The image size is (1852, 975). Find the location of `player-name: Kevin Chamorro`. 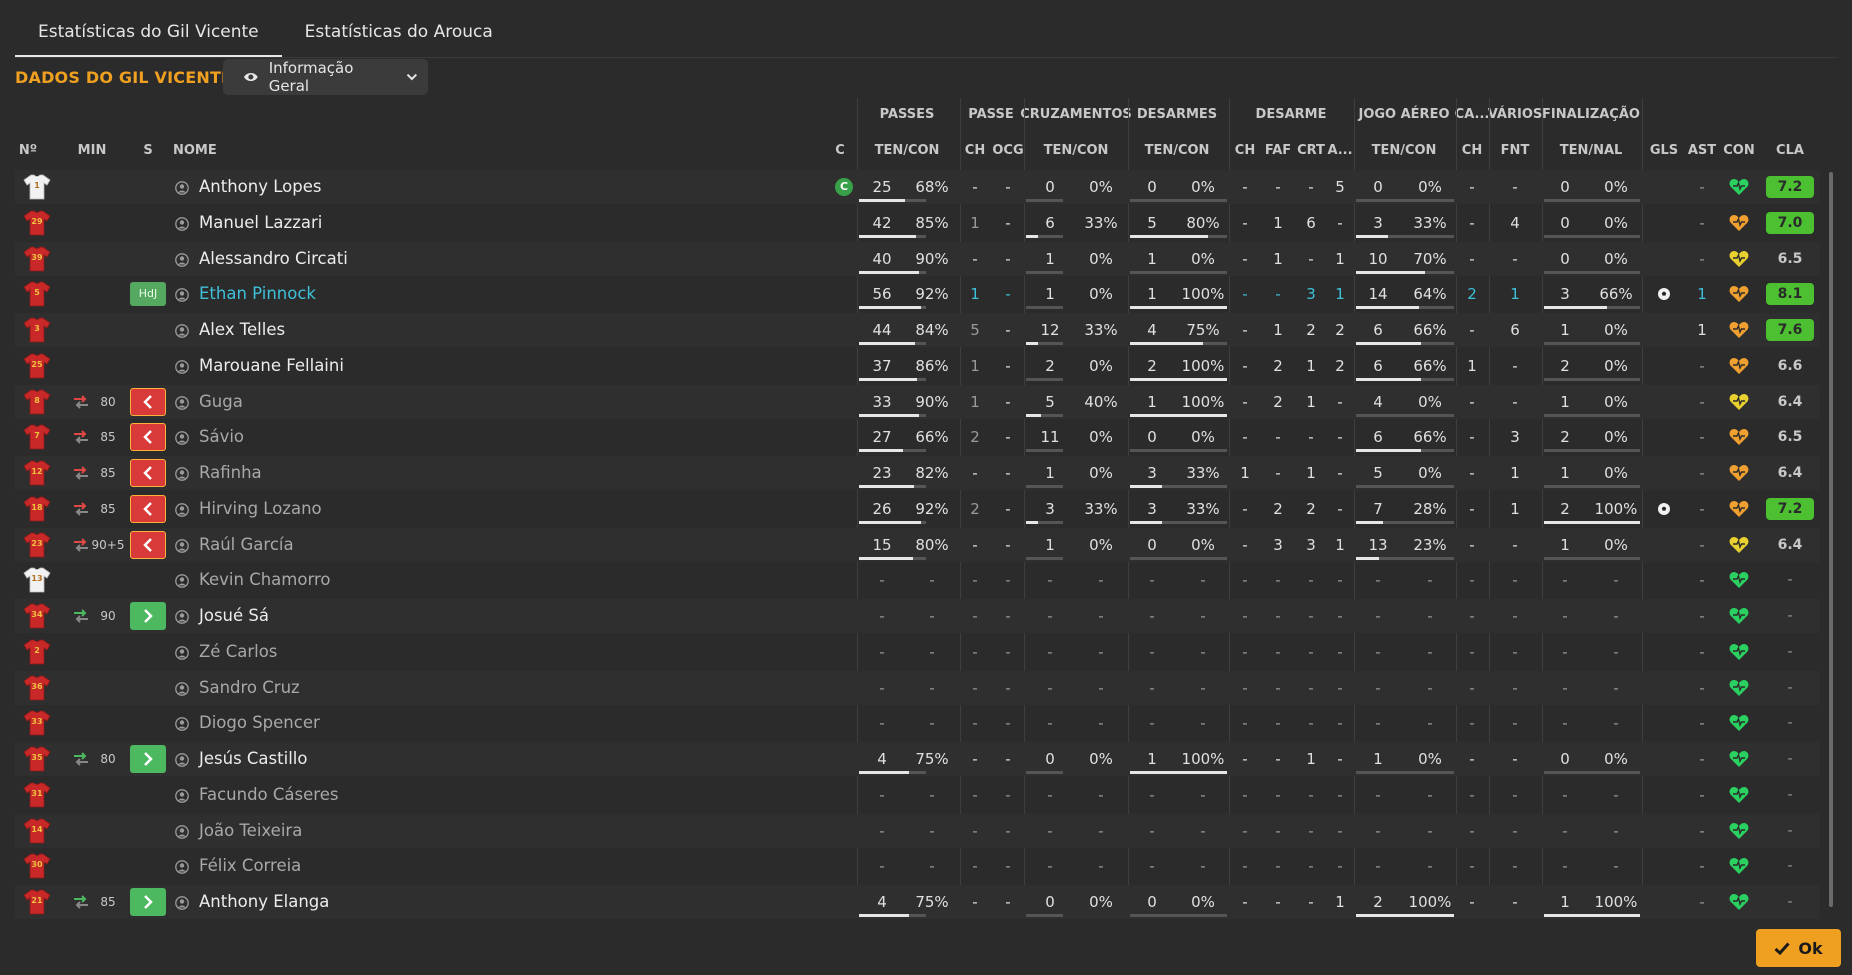

player-name: Kevin Chamorro is located at coordinates (264, 580).